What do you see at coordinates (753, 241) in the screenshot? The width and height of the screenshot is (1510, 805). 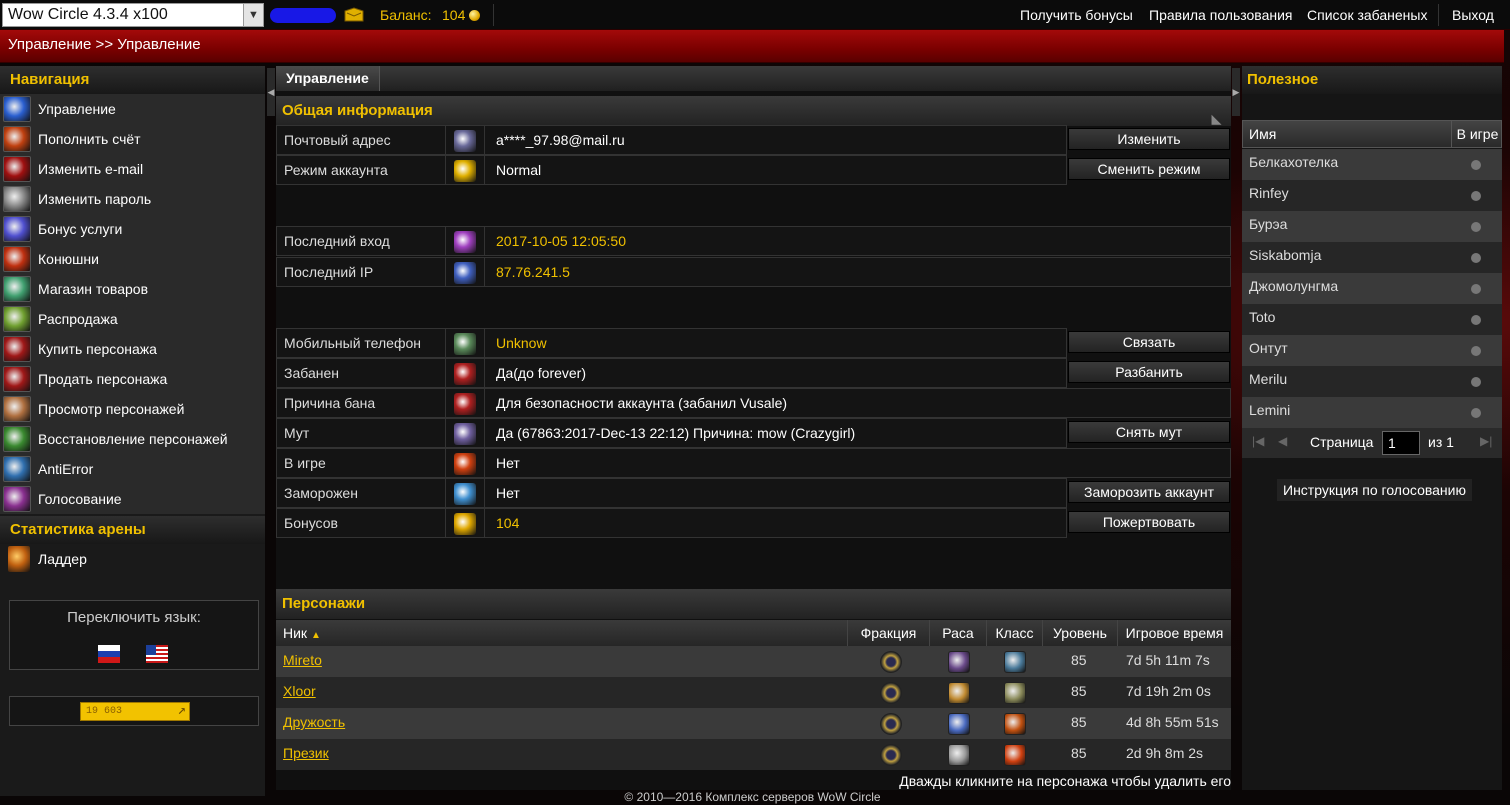 I see `info-row: Последний вход 2017-10-05 12:05:50` at bounding box center [753, 241].